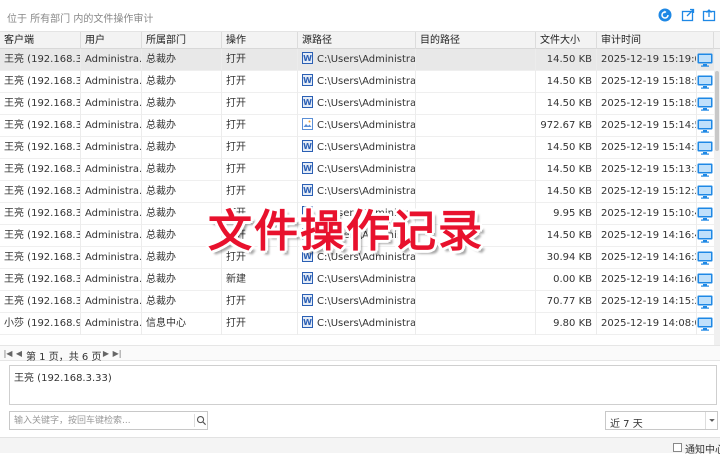 The width and height of the screenshot is (720, 456). I want to click on col-header-op: 操作, so click(260, 40).